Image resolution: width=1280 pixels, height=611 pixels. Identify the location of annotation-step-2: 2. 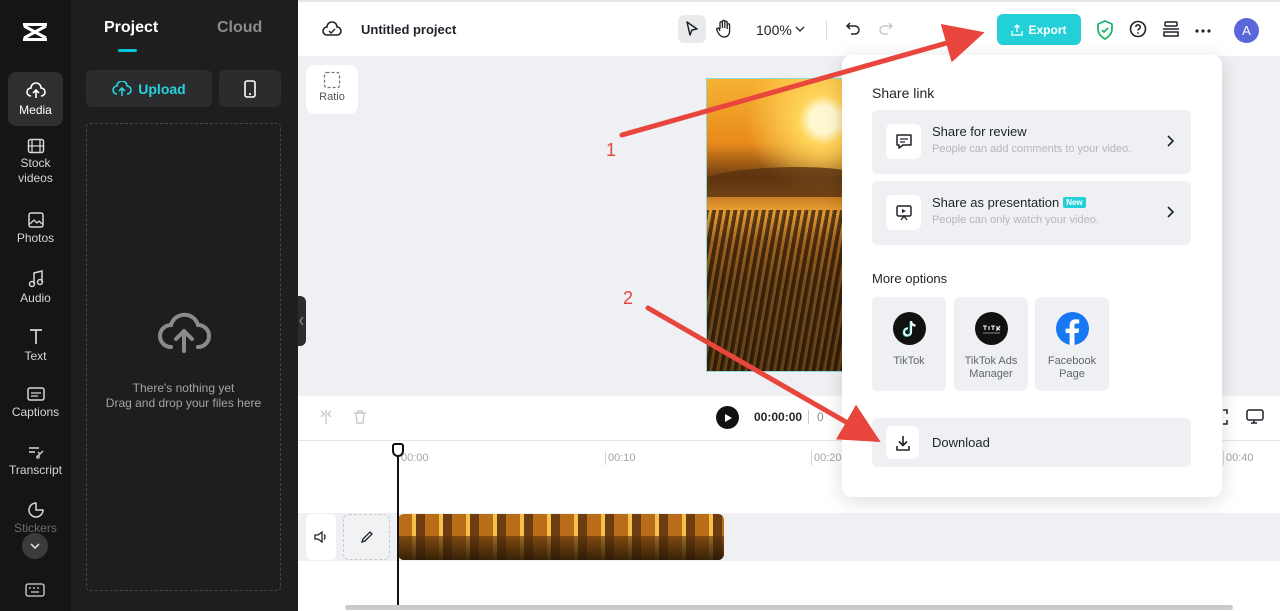
(628, 298).